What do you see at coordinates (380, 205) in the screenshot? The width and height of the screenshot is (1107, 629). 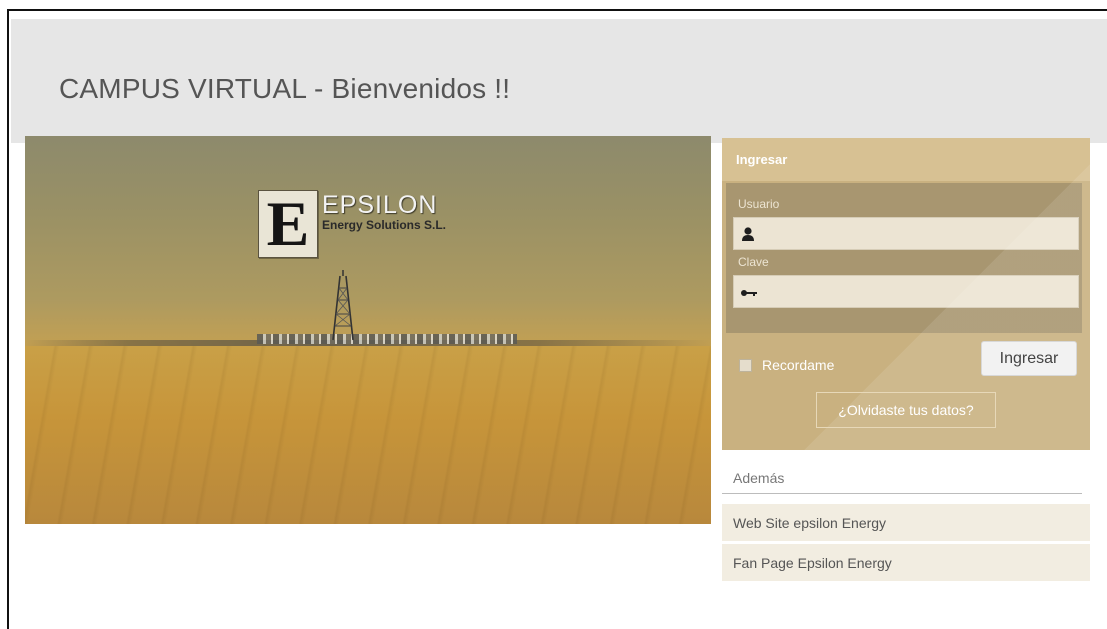 I see `logo-name: EPSILON` at bounding box center [380, 205].